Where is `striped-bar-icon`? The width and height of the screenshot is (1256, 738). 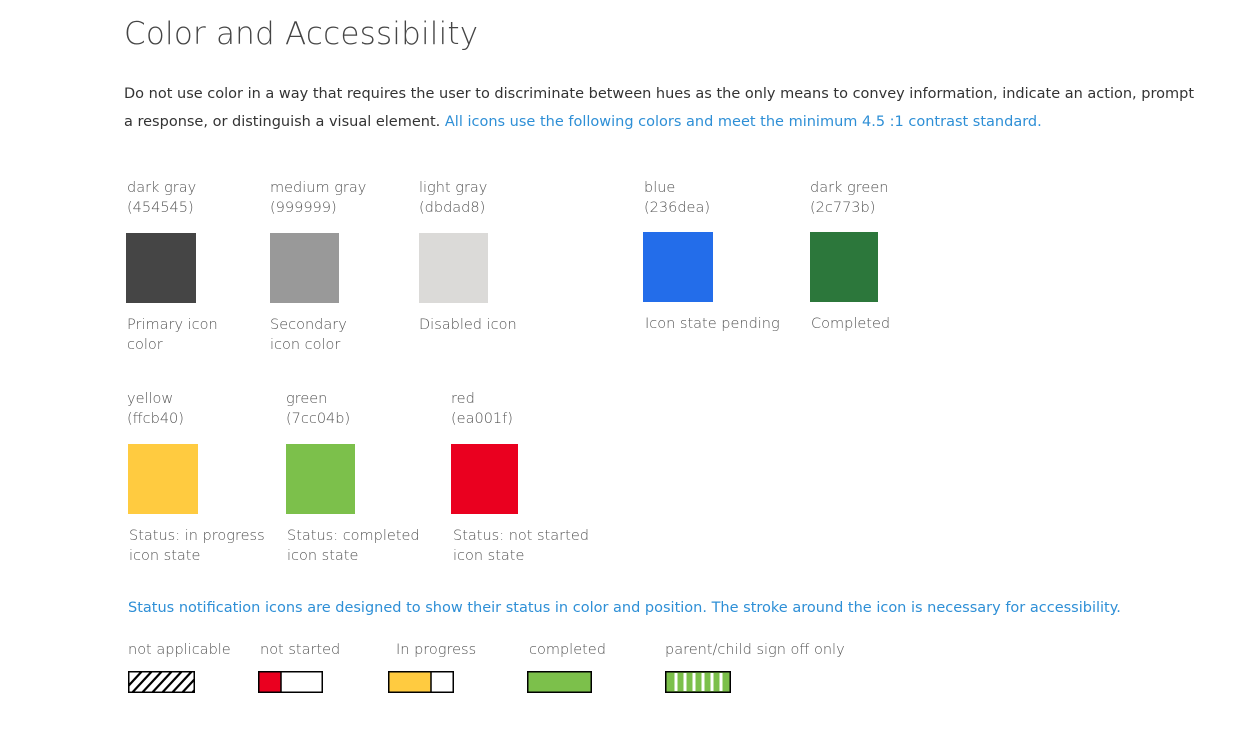 striped-bar-icon is located at coordinates (698, 682).